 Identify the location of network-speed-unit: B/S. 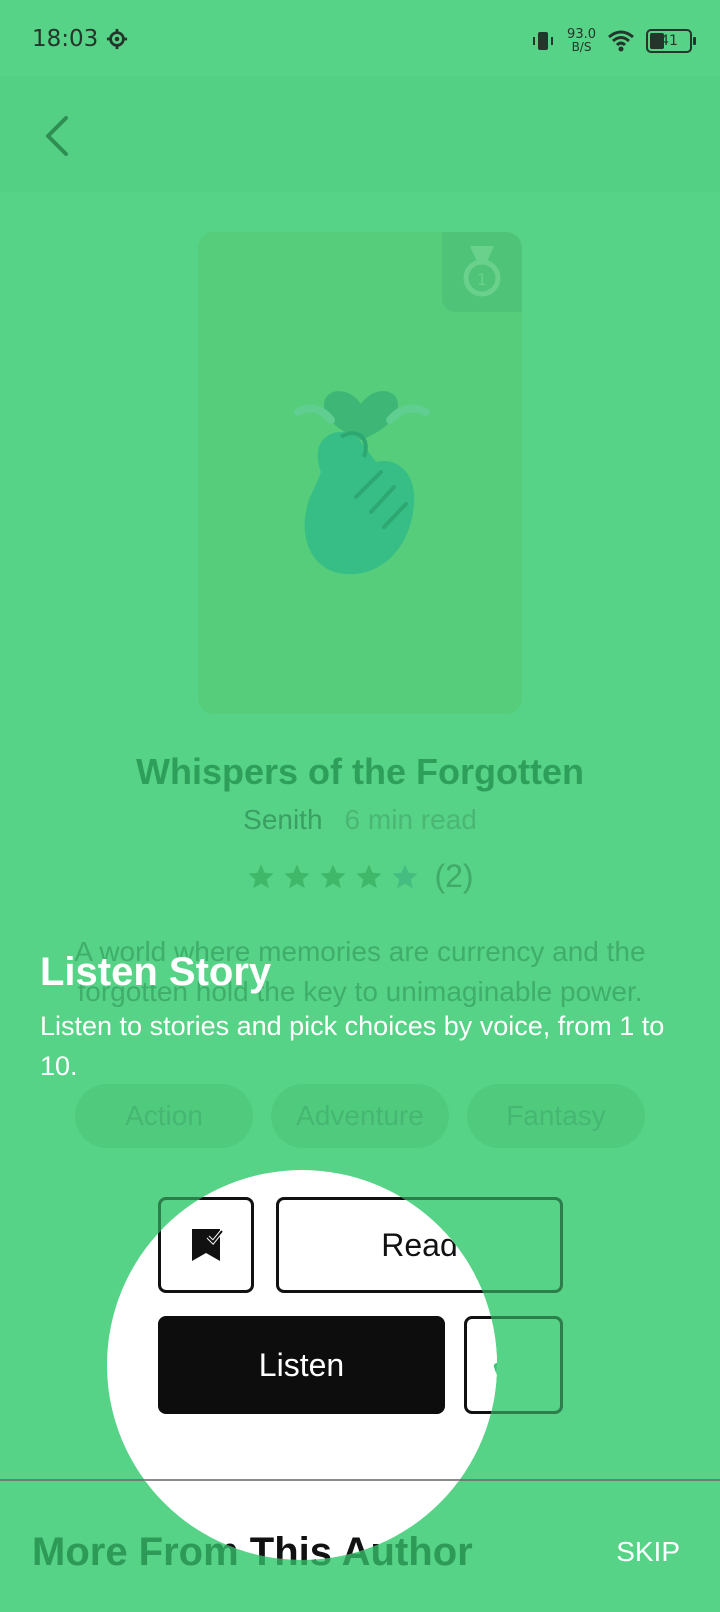
(581, 47).